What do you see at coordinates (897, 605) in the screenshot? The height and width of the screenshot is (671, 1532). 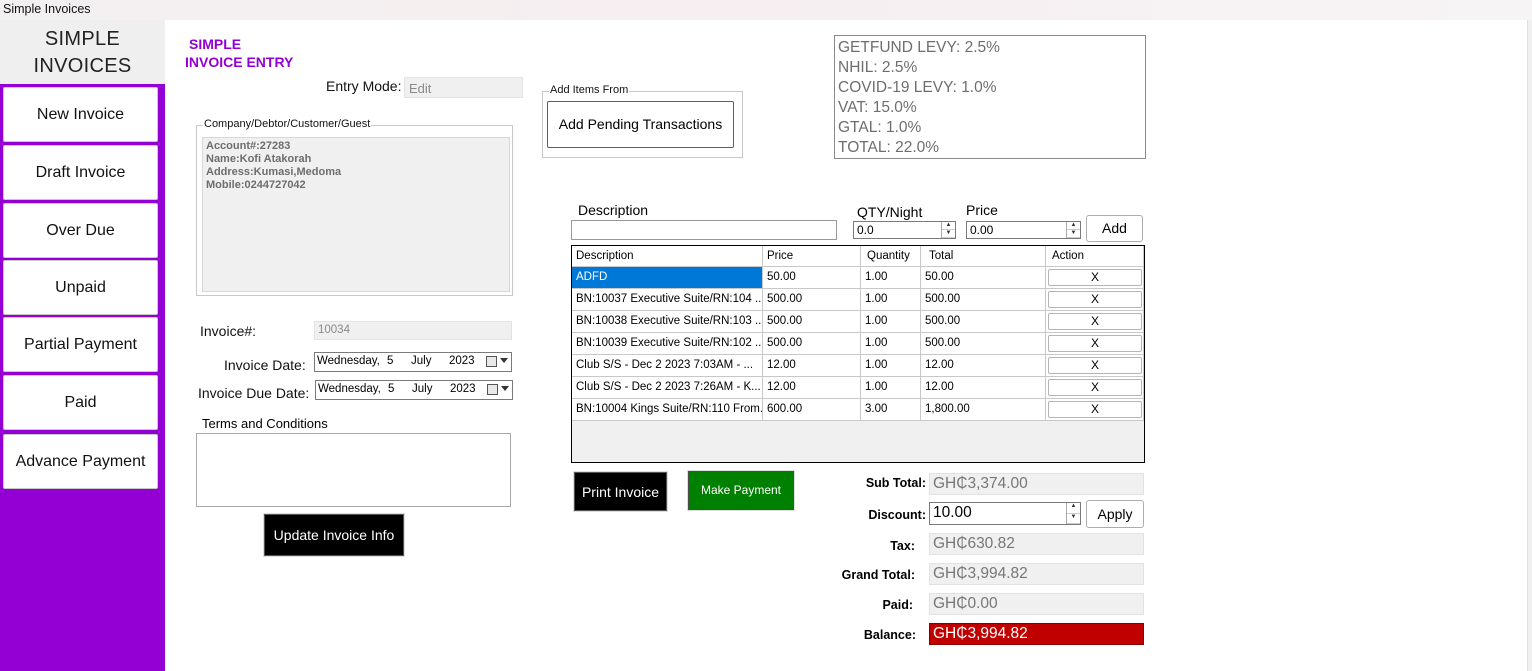 I see `paid-label: Paid:` at bounding box center [897, 605].